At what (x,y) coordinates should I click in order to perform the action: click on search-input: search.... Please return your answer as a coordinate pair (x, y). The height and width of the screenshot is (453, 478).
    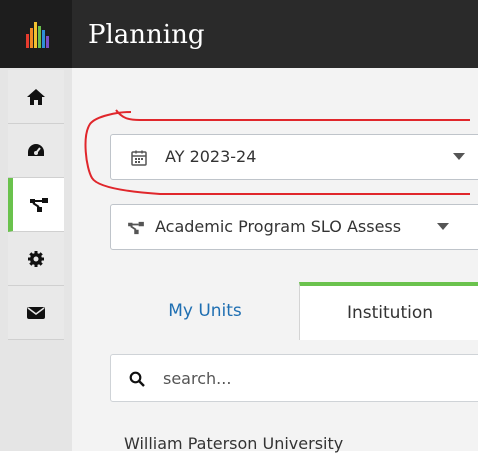
    Looking at the image, I should click on (197, 378).